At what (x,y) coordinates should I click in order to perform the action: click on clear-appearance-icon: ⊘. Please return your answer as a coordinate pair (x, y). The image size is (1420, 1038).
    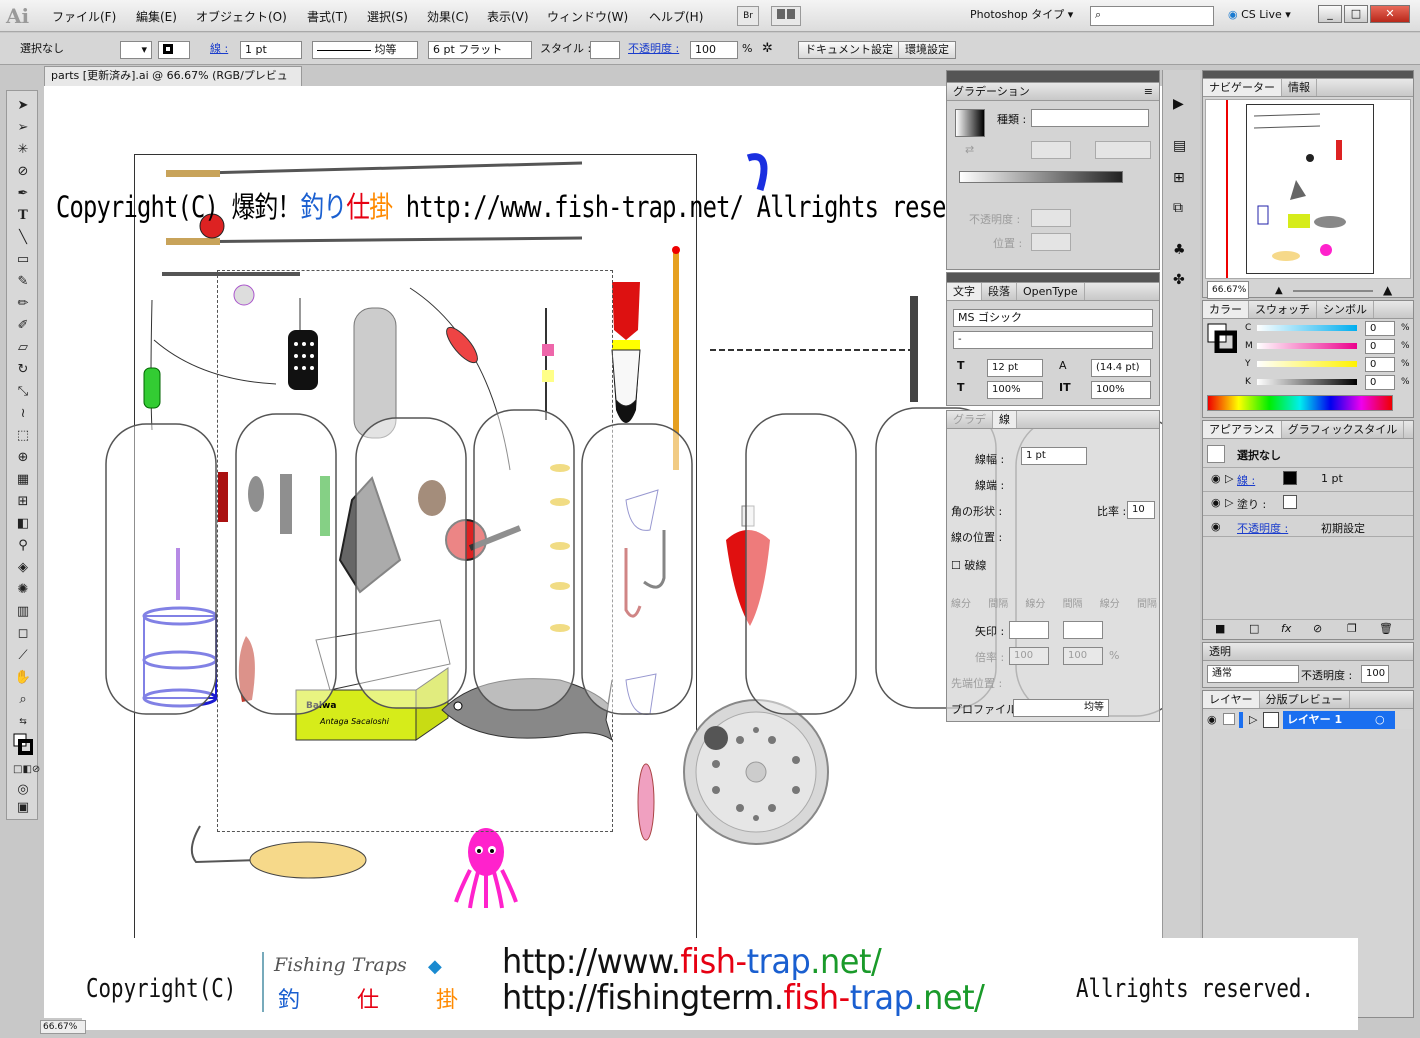
    Looking at the image, I should click on (1317, 628).